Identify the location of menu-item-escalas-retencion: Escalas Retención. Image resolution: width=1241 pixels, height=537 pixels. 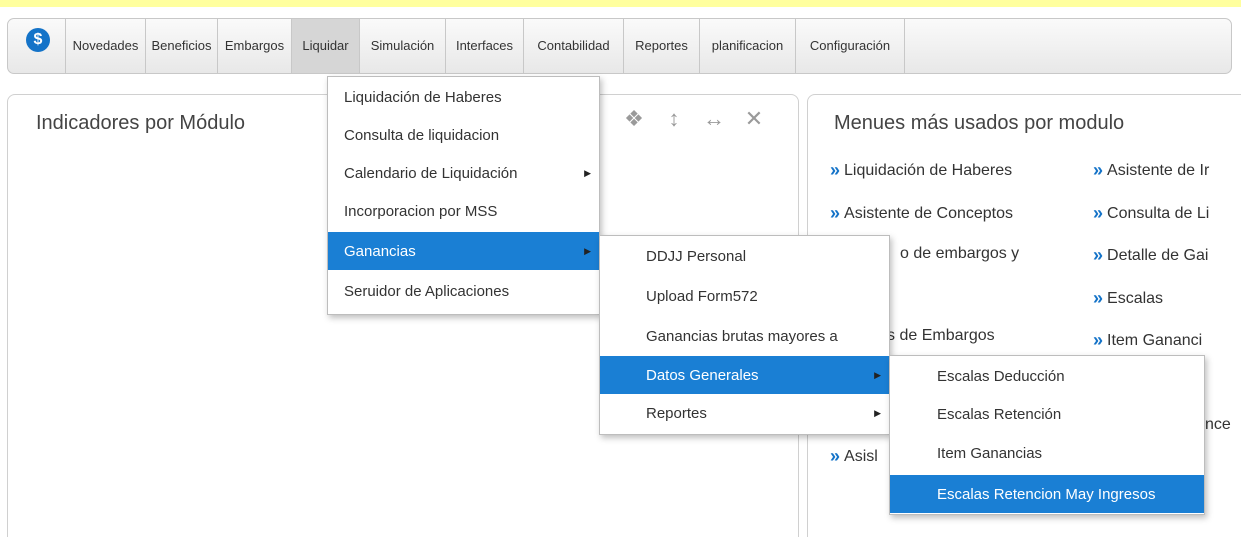
(1047, 414).